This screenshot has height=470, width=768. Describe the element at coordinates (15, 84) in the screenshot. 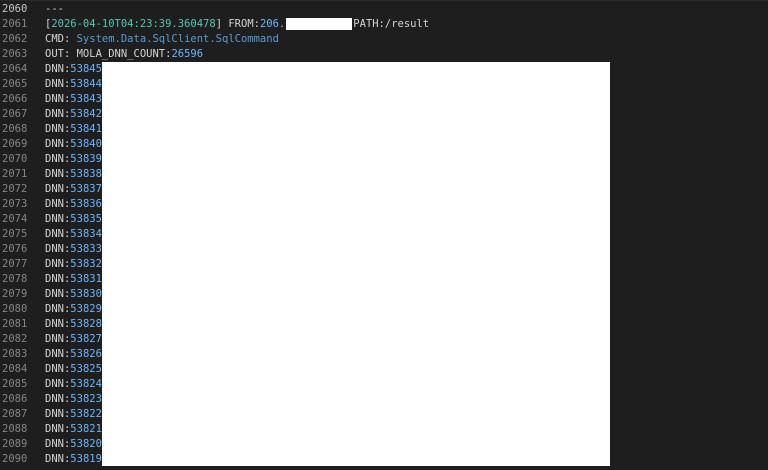

I see `line-number: 2065` at that location.